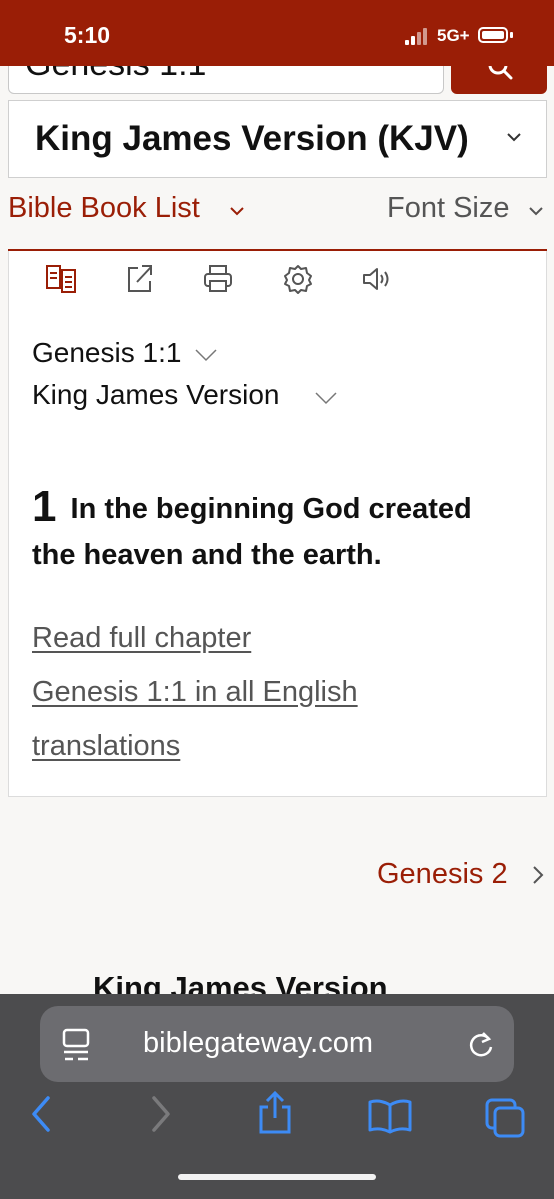  Describe the element at coordinates (277, 1177) in the screenshot. I see `home-indicator` at that location.